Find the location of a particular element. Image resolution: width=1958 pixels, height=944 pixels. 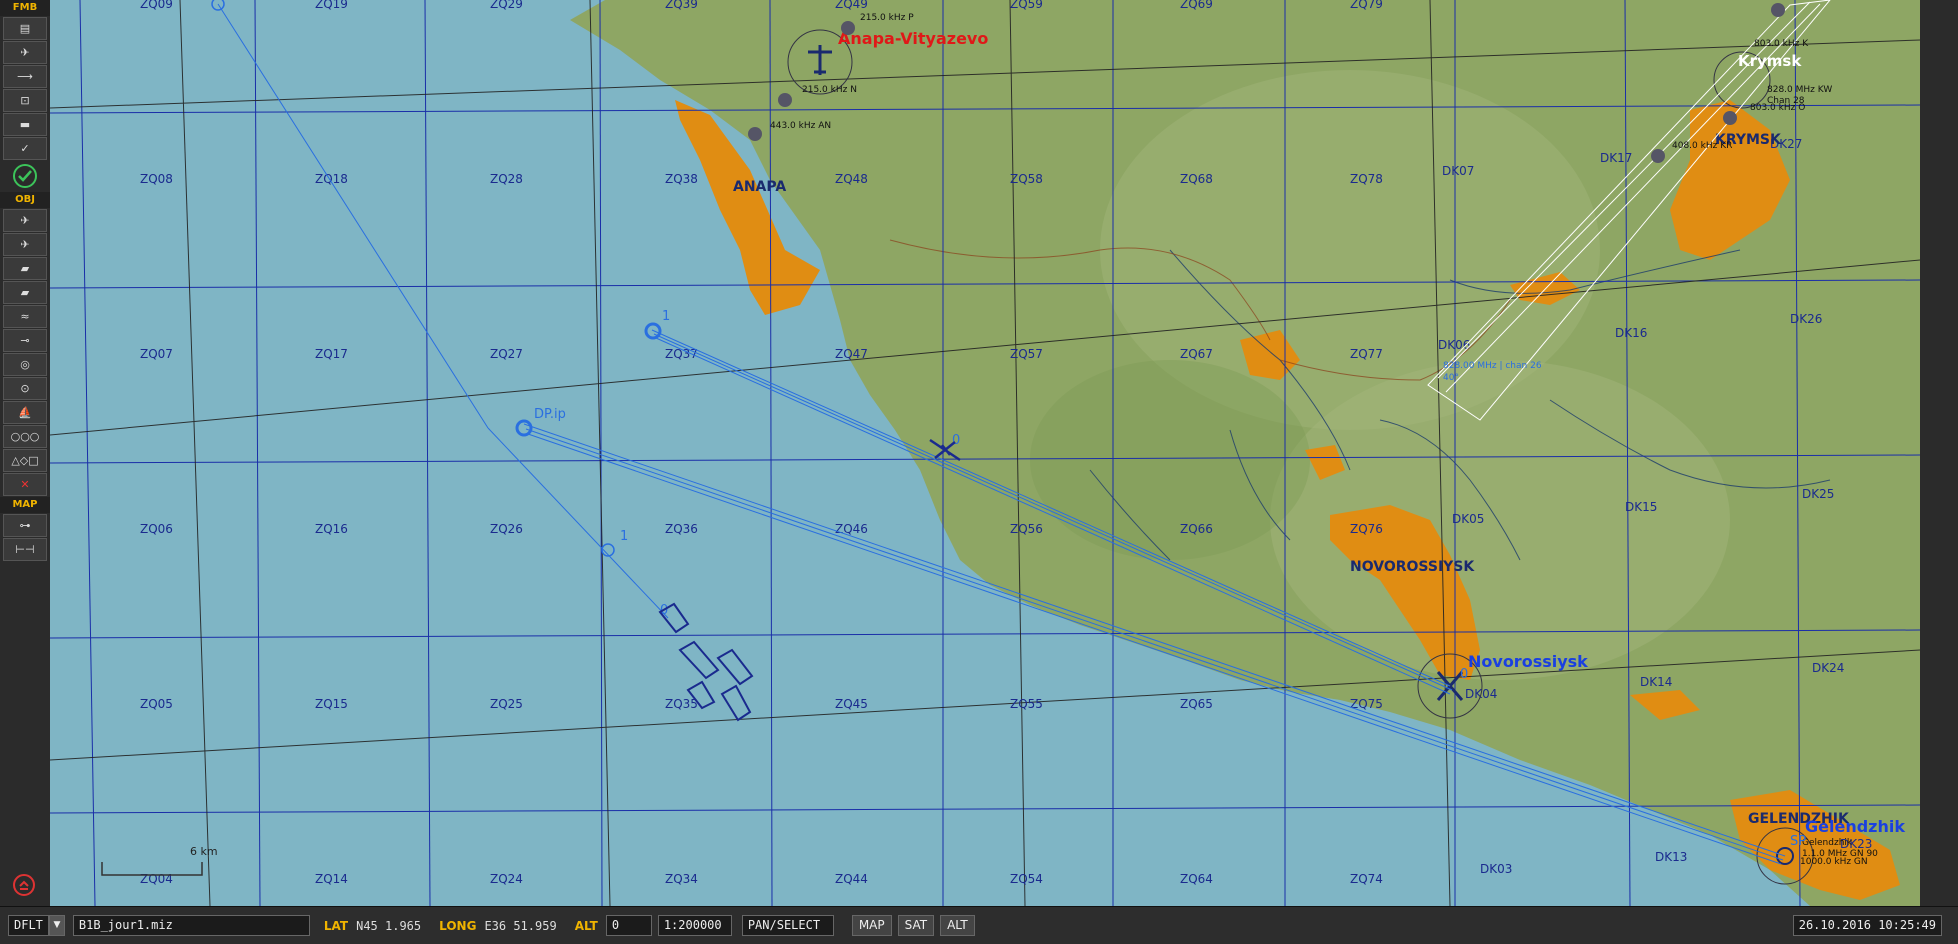

grid-label: ZQ48 is located at coordinates (851, 179).